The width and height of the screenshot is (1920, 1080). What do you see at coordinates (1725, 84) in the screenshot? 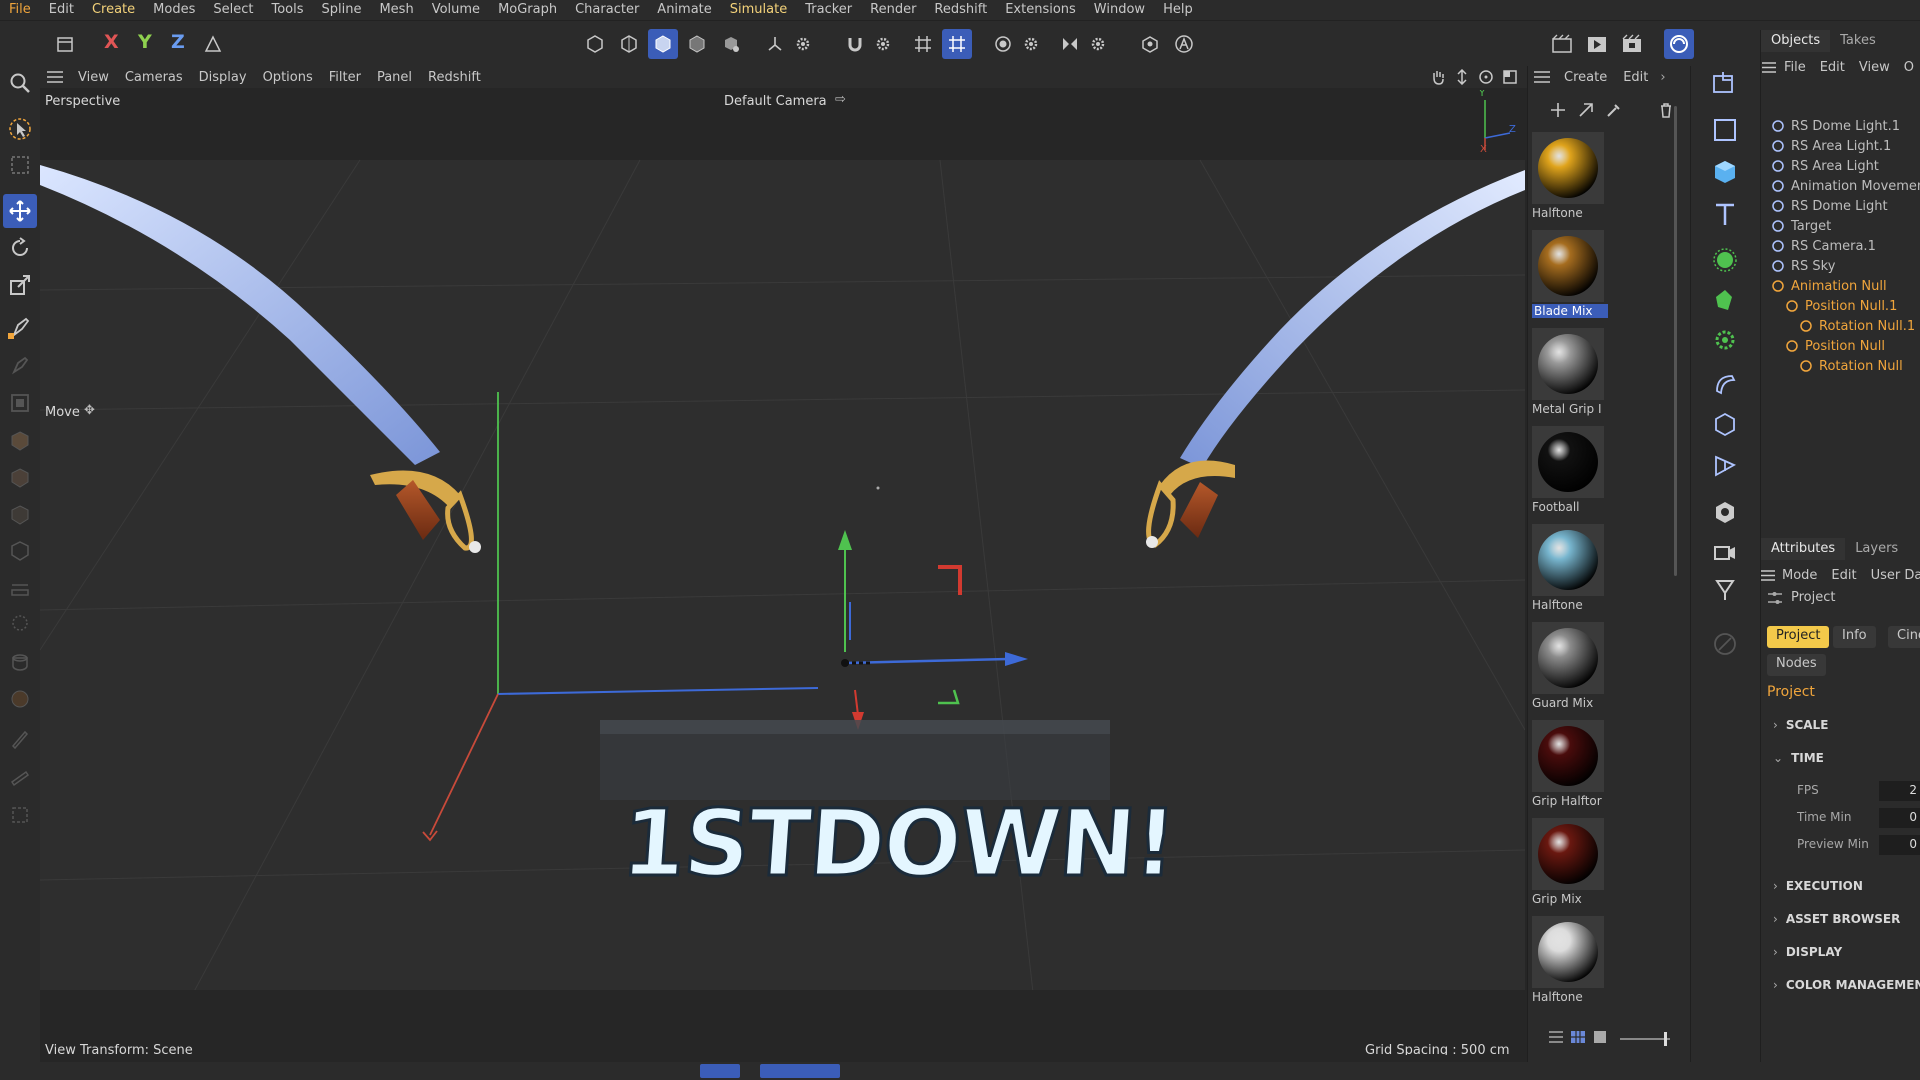
I see `object-manager-icon` at bounding box center [1725, 84].